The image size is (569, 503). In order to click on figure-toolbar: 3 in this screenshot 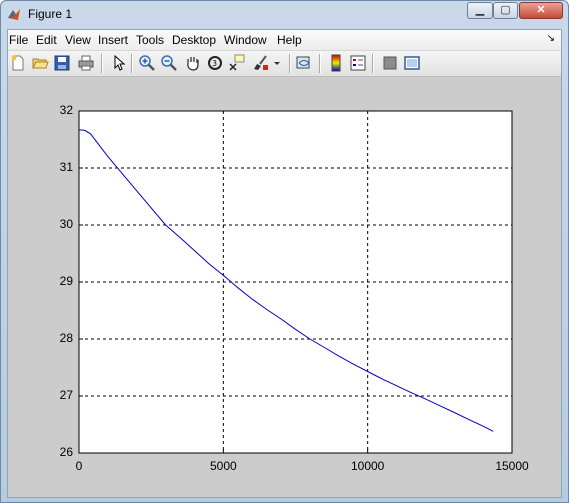, I will do `click(284, 64)`.